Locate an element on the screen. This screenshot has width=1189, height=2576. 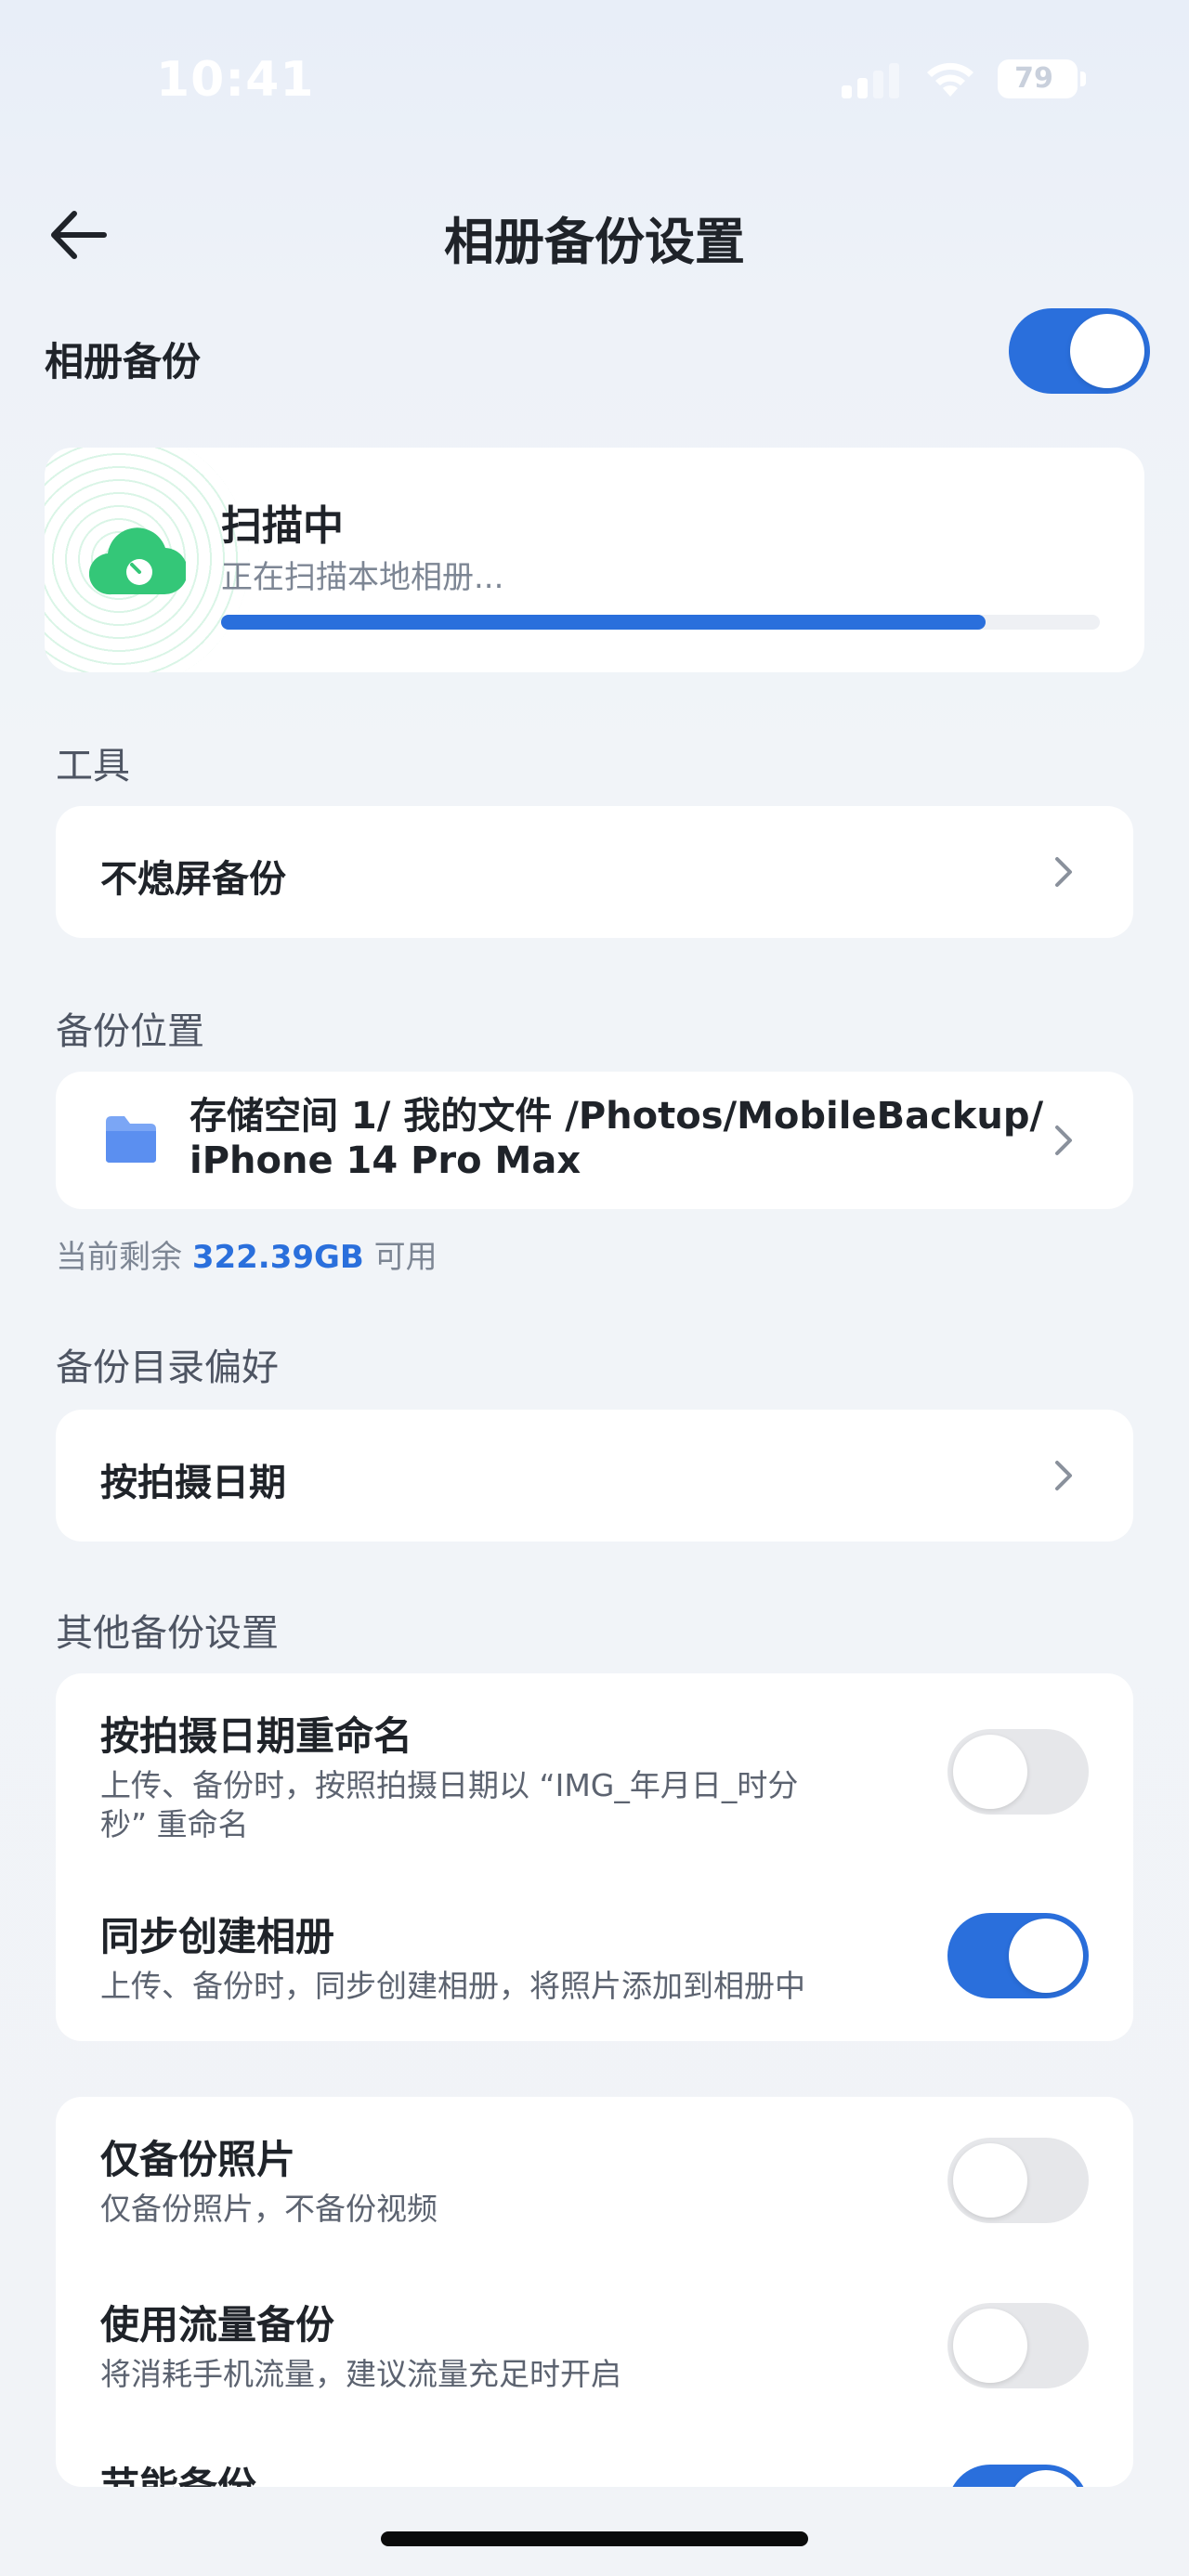
battery-icon: 79 is located at coordinates (1042, 78).